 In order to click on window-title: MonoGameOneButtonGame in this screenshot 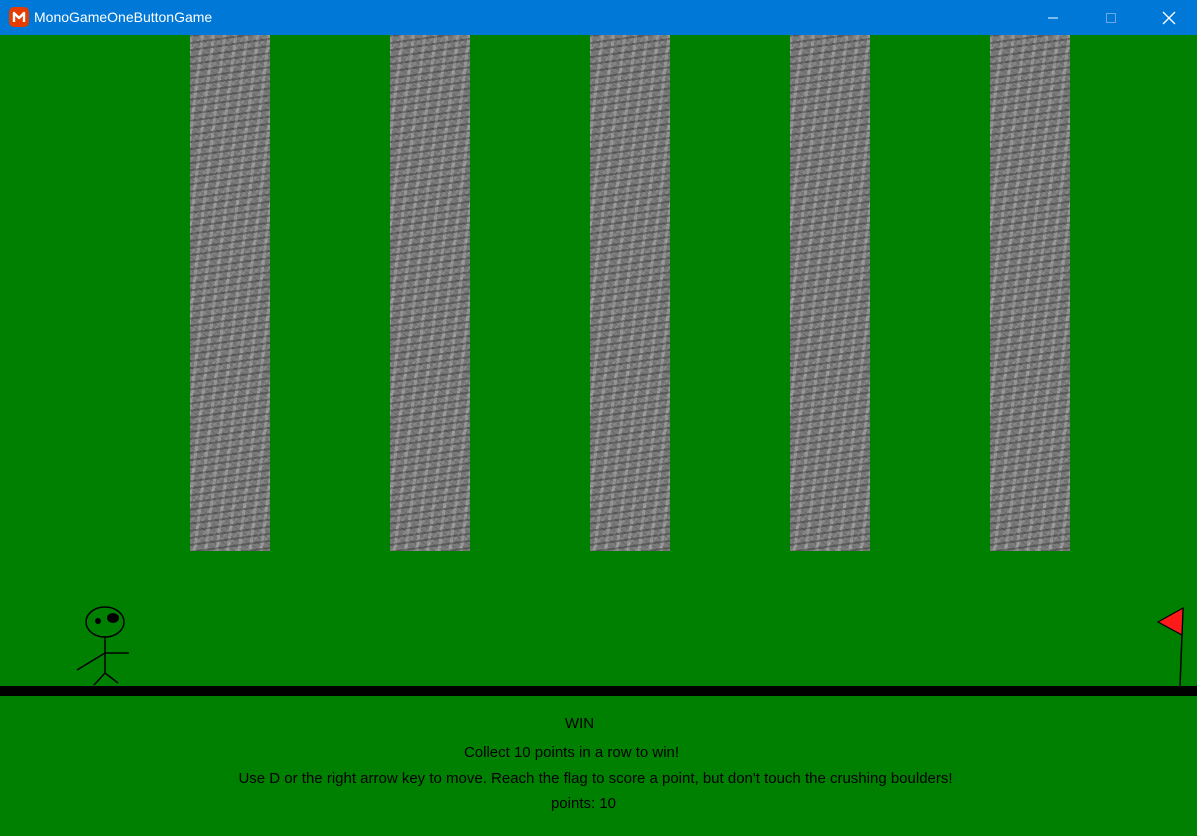, I will do `click(123, 17)`.